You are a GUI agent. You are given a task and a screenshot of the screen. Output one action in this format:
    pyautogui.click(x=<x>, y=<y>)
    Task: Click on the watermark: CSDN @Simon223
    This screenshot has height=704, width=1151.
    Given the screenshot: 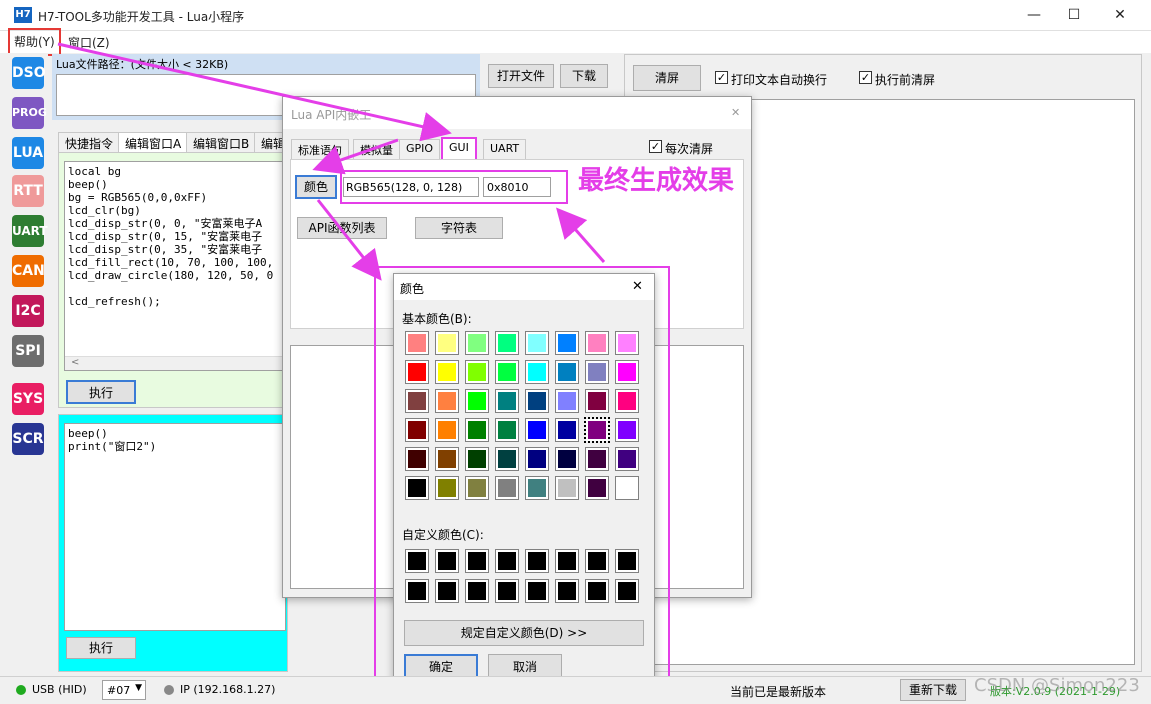 What is the action you would take?
    pyautogui.click(x=1057, y=685)
    